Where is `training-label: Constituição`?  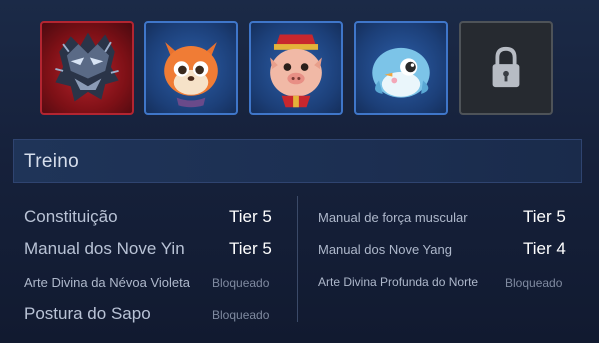 training-label: Constituição is located at coordinates (71, 216).